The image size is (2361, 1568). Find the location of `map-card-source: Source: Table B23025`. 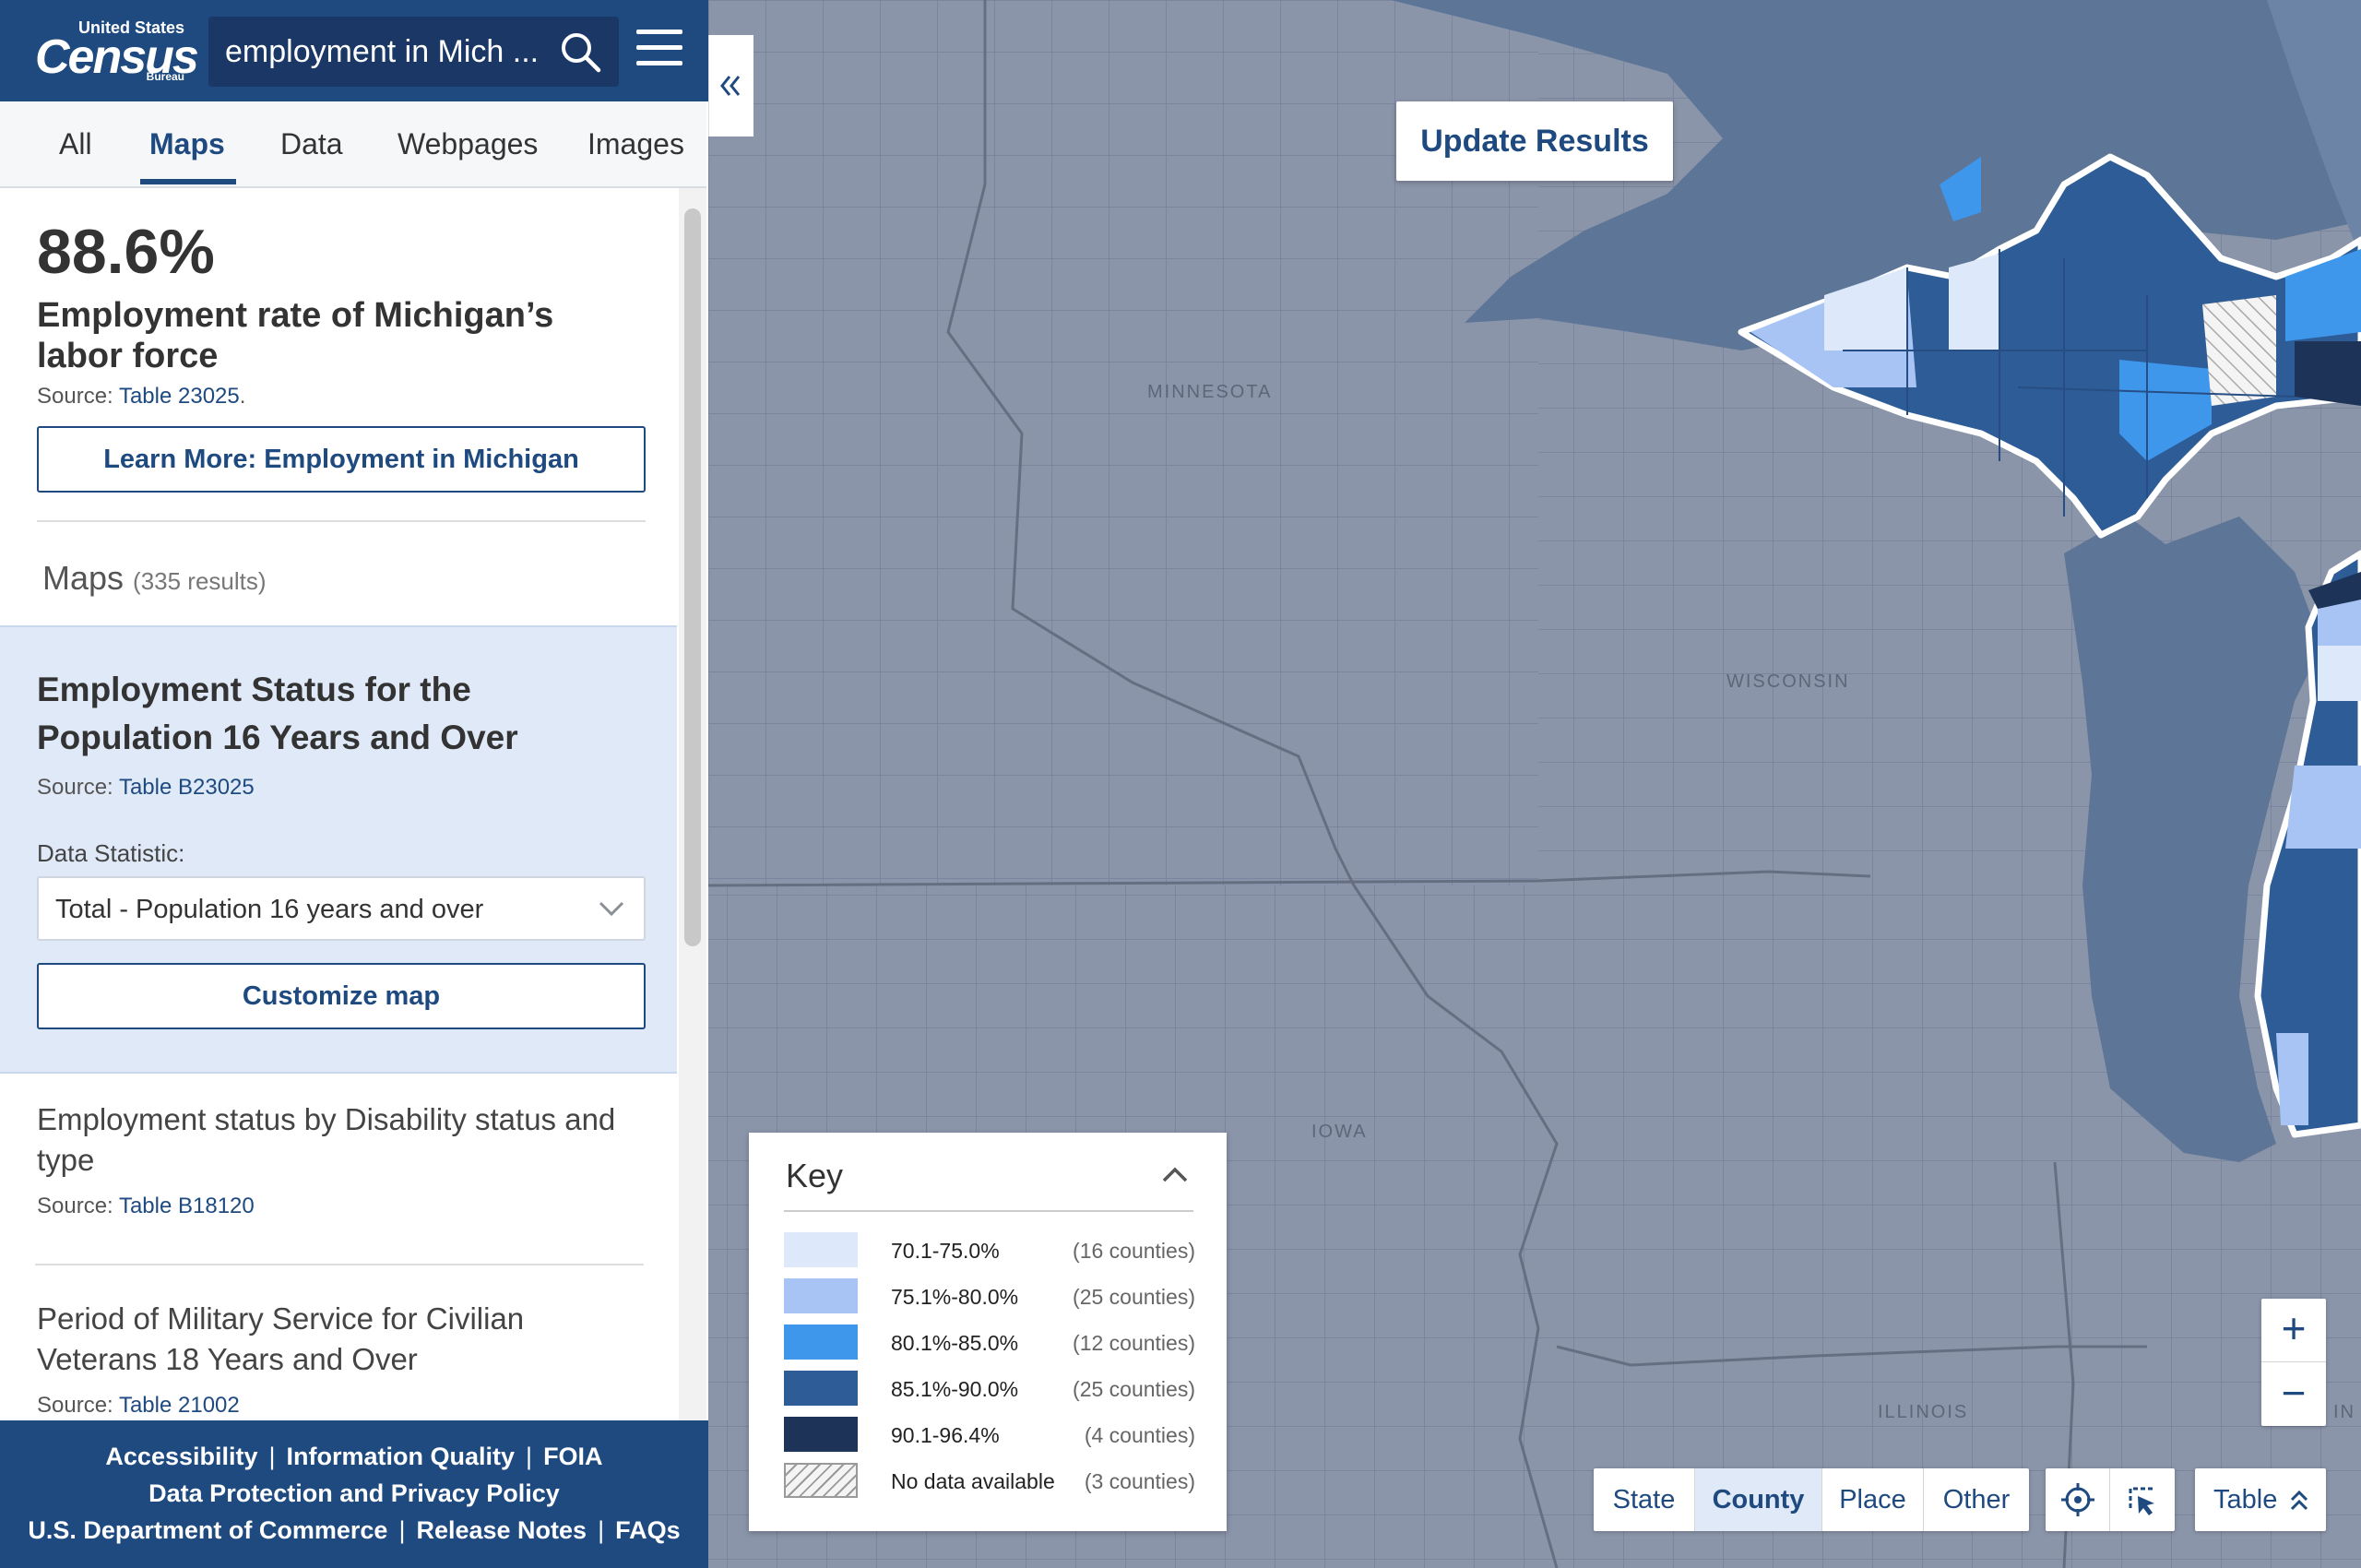

map-card-source: Source: Table B23025 is located at coordinates (146, 788).